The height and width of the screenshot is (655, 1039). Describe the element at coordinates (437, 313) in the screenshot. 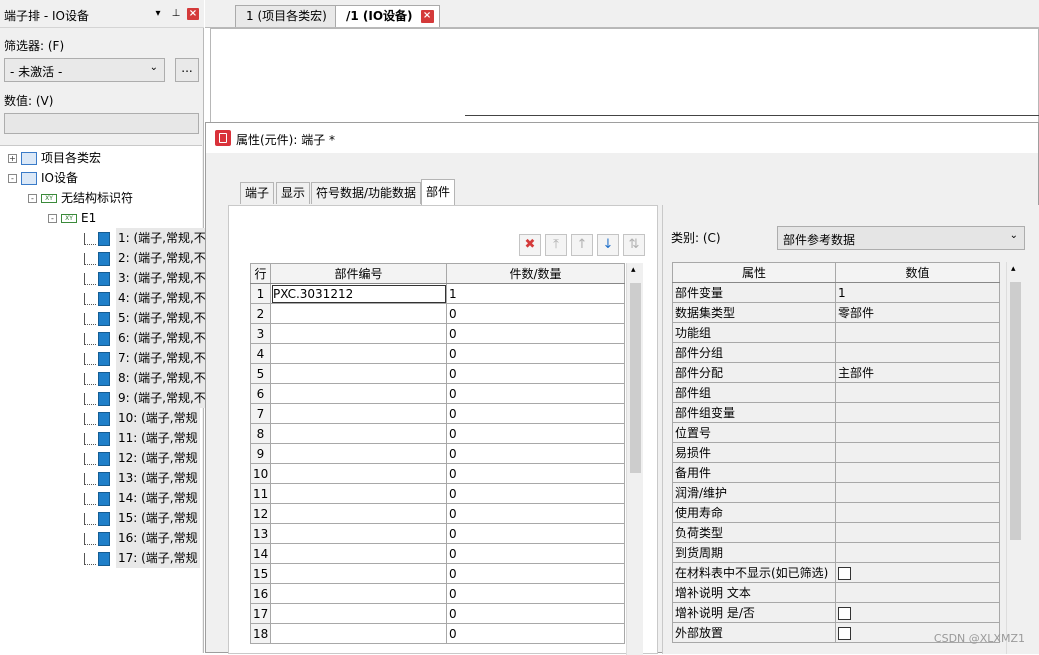

I see `table-row: 20` at that location.